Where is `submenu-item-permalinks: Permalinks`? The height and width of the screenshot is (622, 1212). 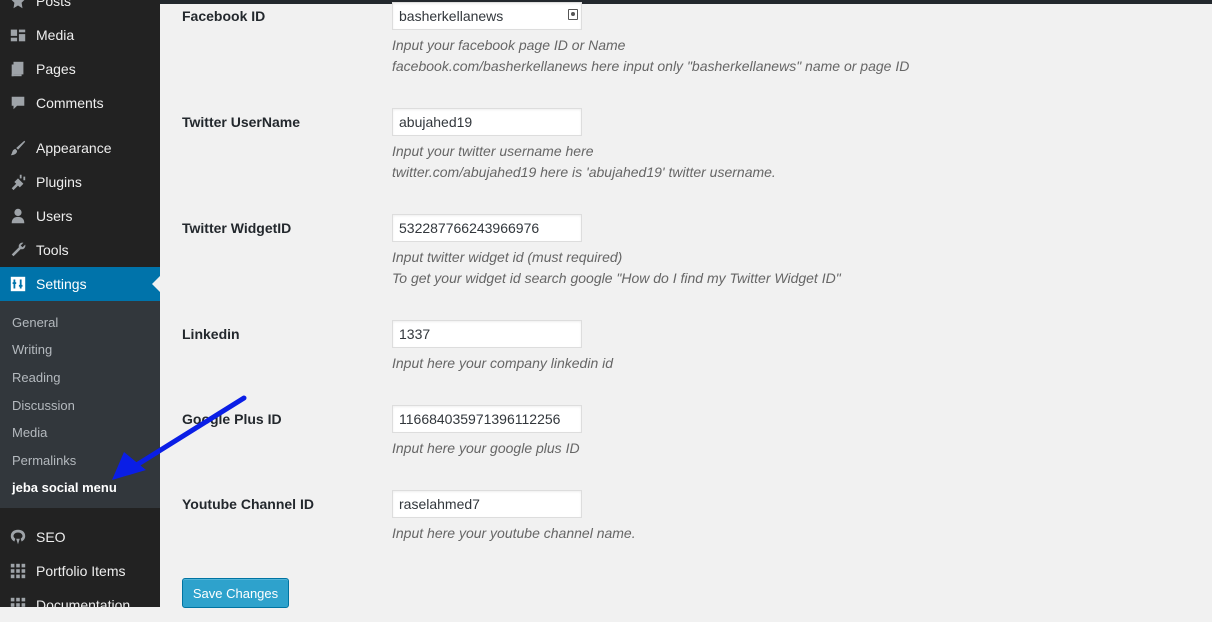 submenu-item-permalinks: Permalinks is located at coordinates (44, 460).